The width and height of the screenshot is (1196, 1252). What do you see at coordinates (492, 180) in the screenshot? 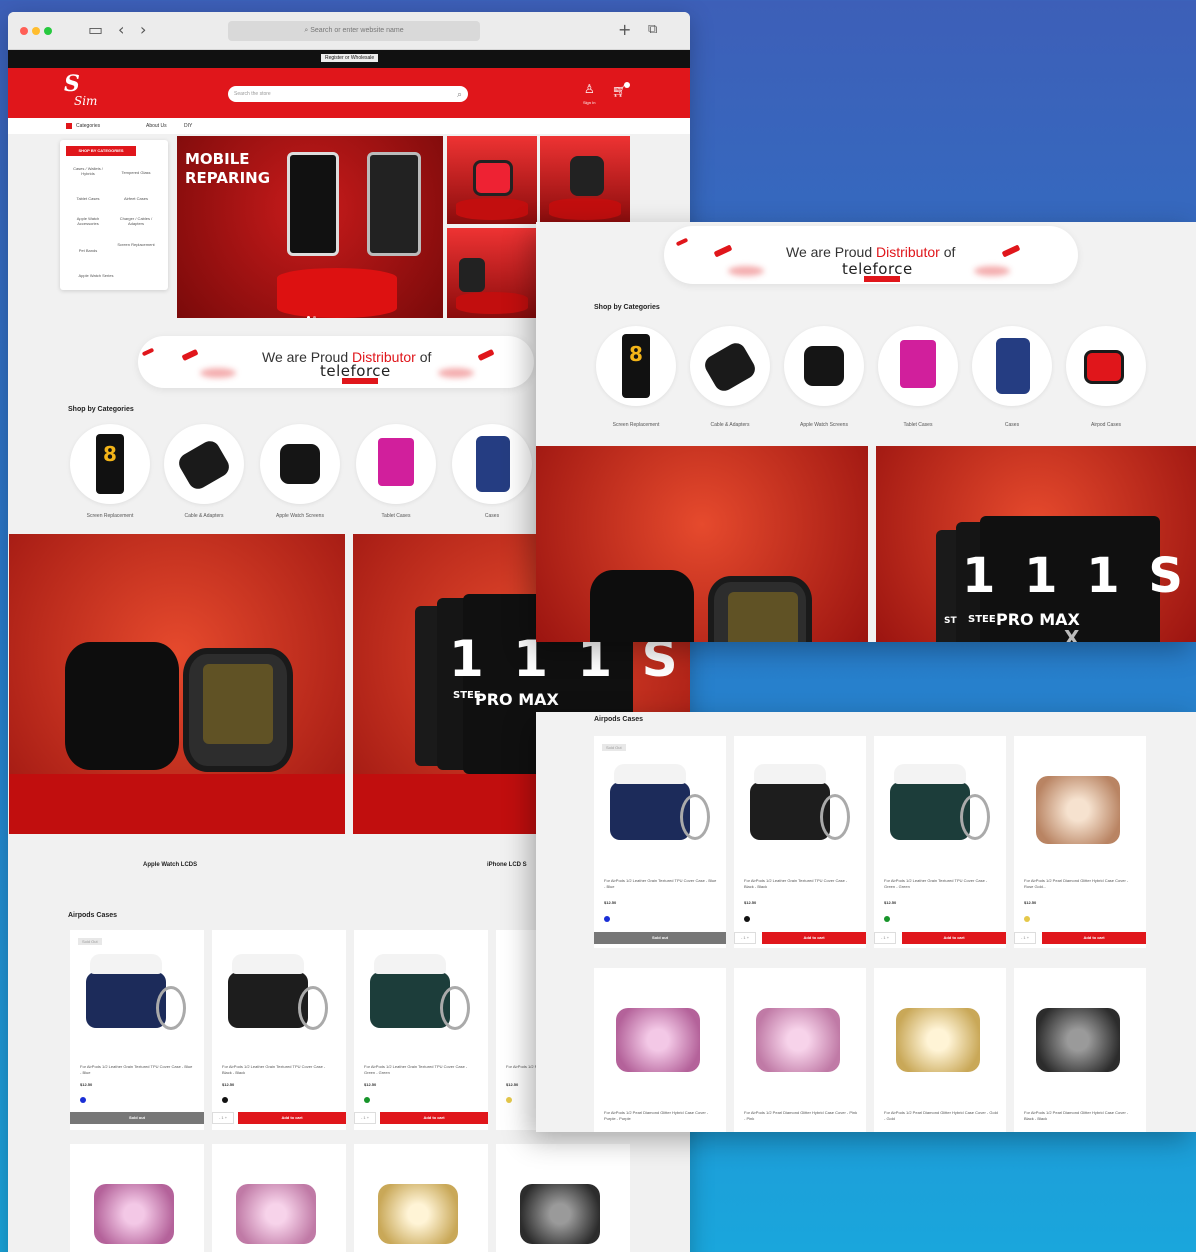
I see `promo-tile-airpods` at bounding box center [492, 180].